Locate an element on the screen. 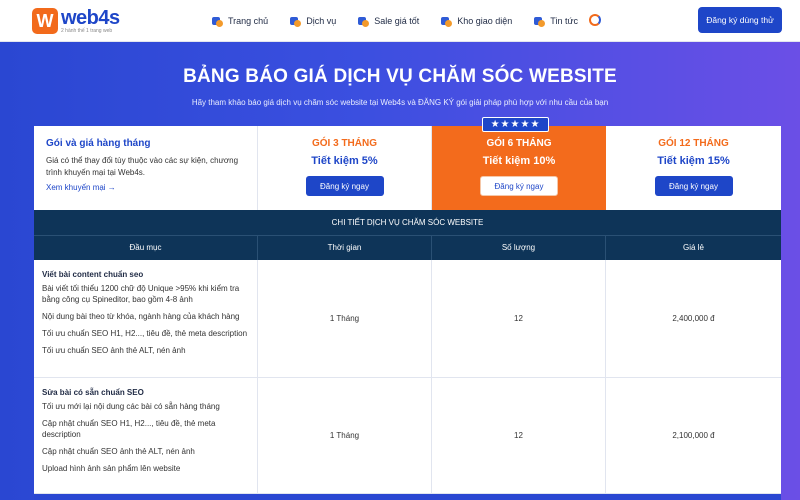 The image size is (800, 500). nav-item-services: Dịch vụ is located at coordinates (313, 21).